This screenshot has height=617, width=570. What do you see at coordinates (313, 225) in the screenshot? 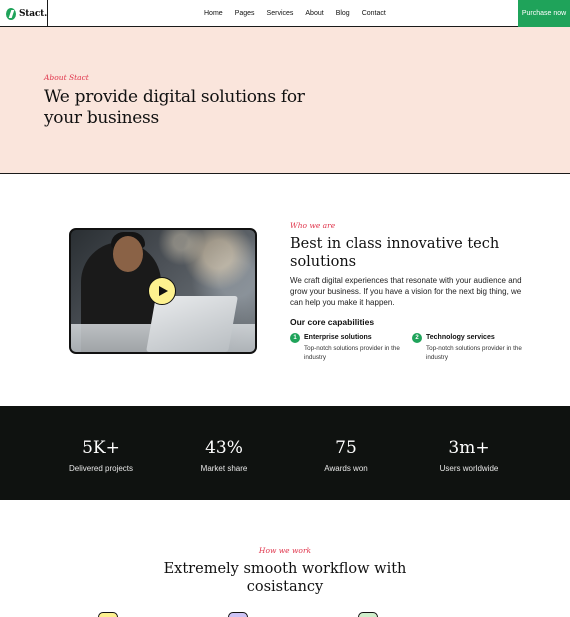
I see `about-eyebrow: Who we are` at bounding box center [313, 225].